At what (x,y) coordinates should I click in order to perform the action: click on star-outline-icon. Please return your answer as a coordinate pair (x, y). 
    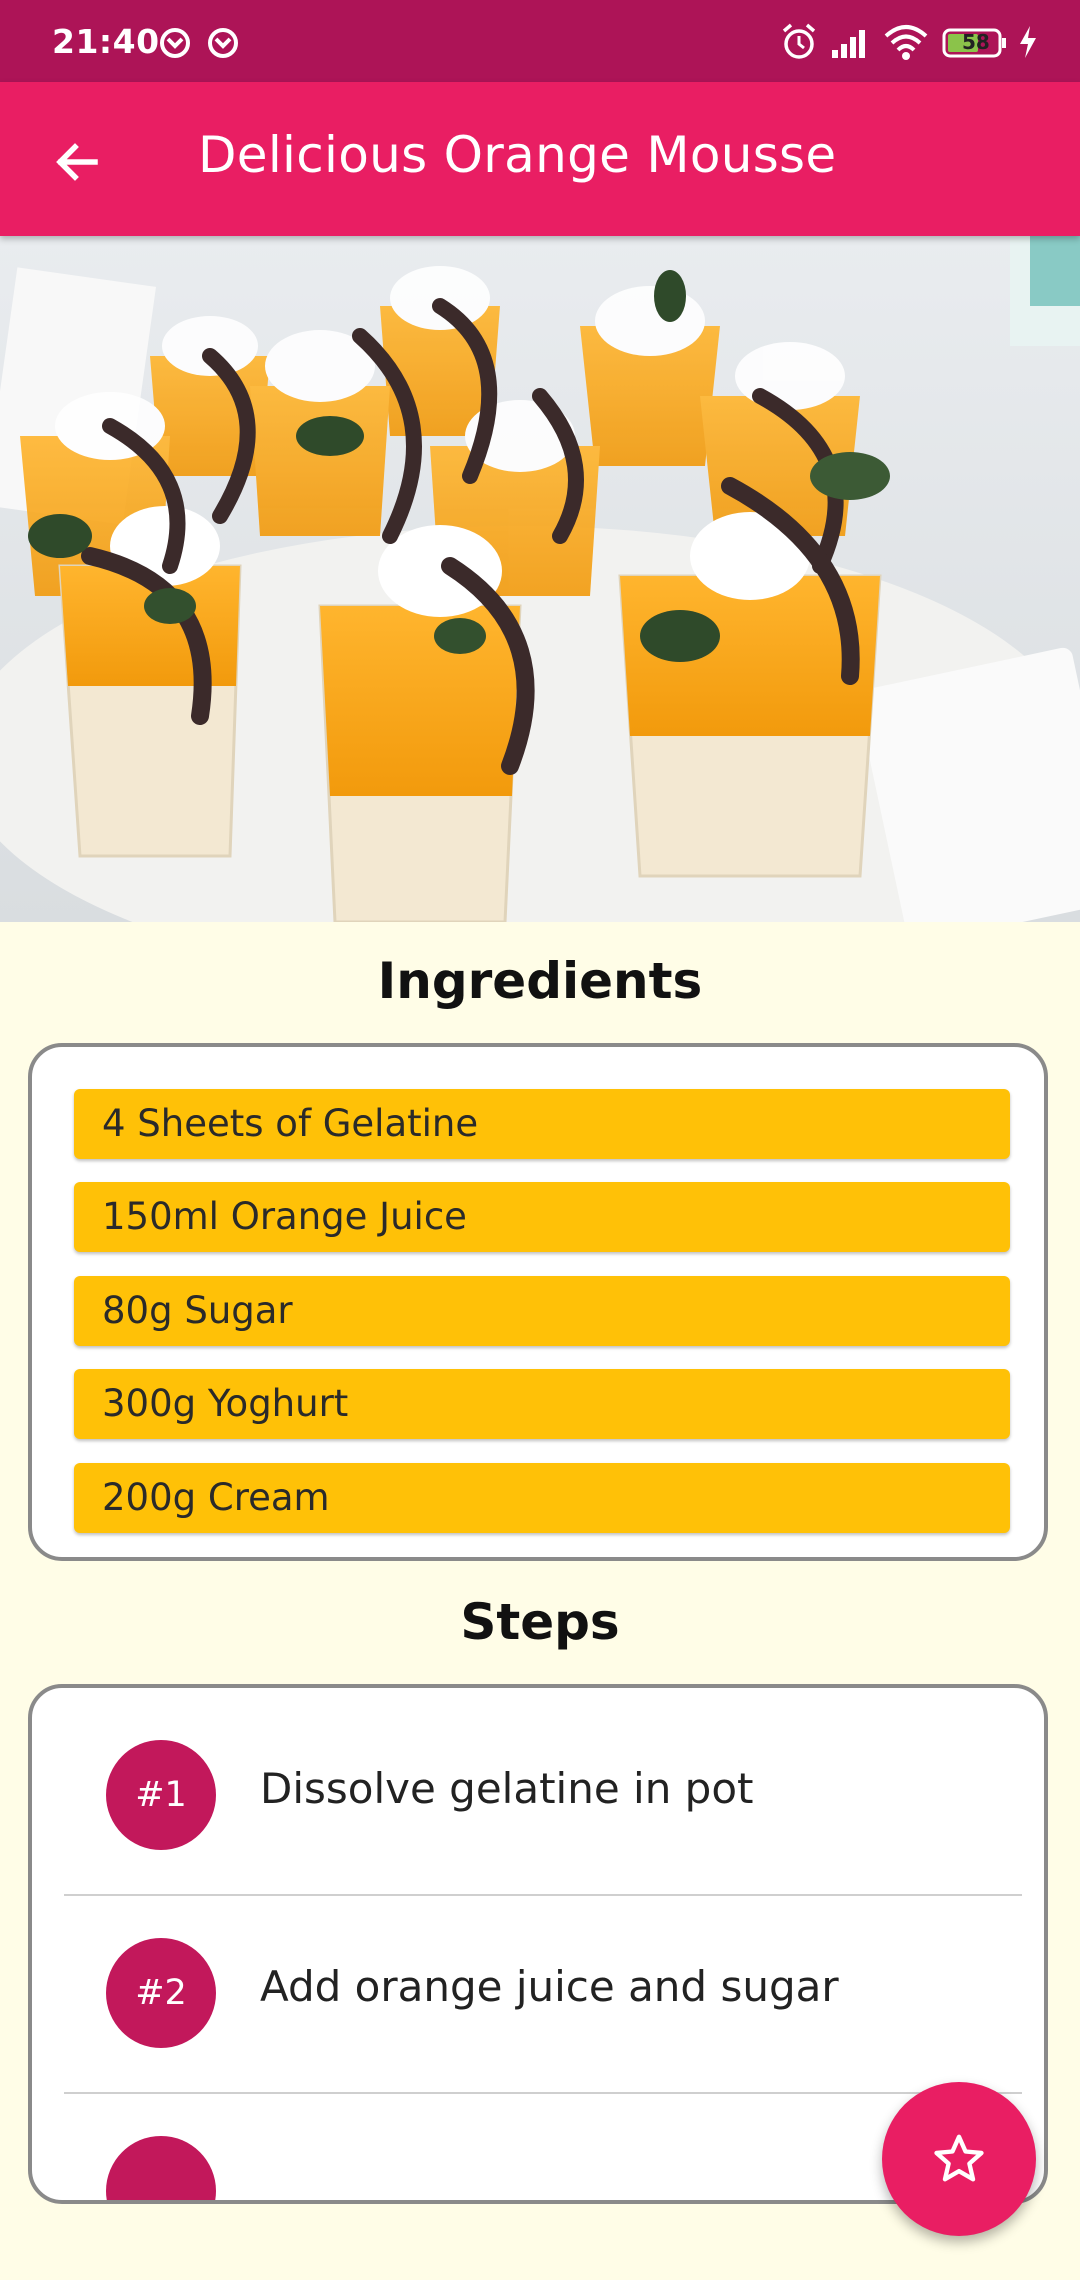
    Looking at the image, I should click on (959, 2158).